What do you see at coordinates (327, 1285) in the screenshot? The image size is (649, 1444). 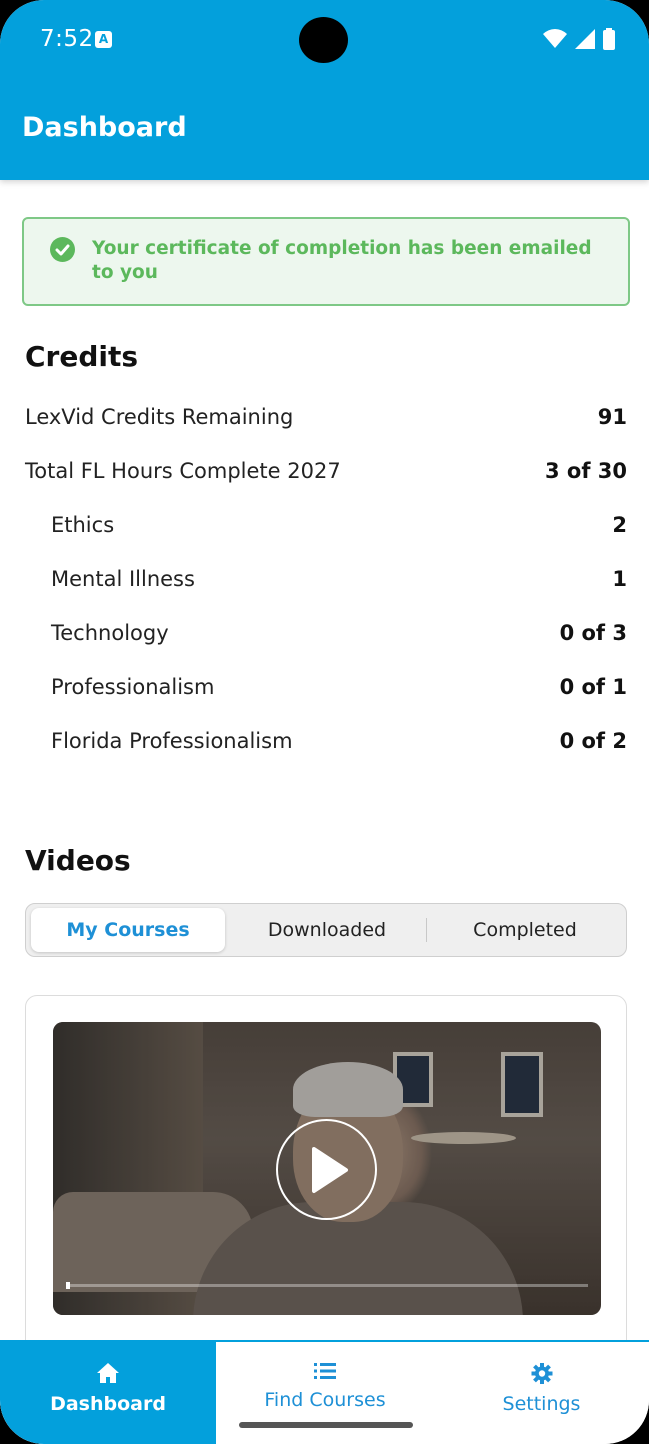 I see `video-progress-track` at bounding box center [327, 1285].